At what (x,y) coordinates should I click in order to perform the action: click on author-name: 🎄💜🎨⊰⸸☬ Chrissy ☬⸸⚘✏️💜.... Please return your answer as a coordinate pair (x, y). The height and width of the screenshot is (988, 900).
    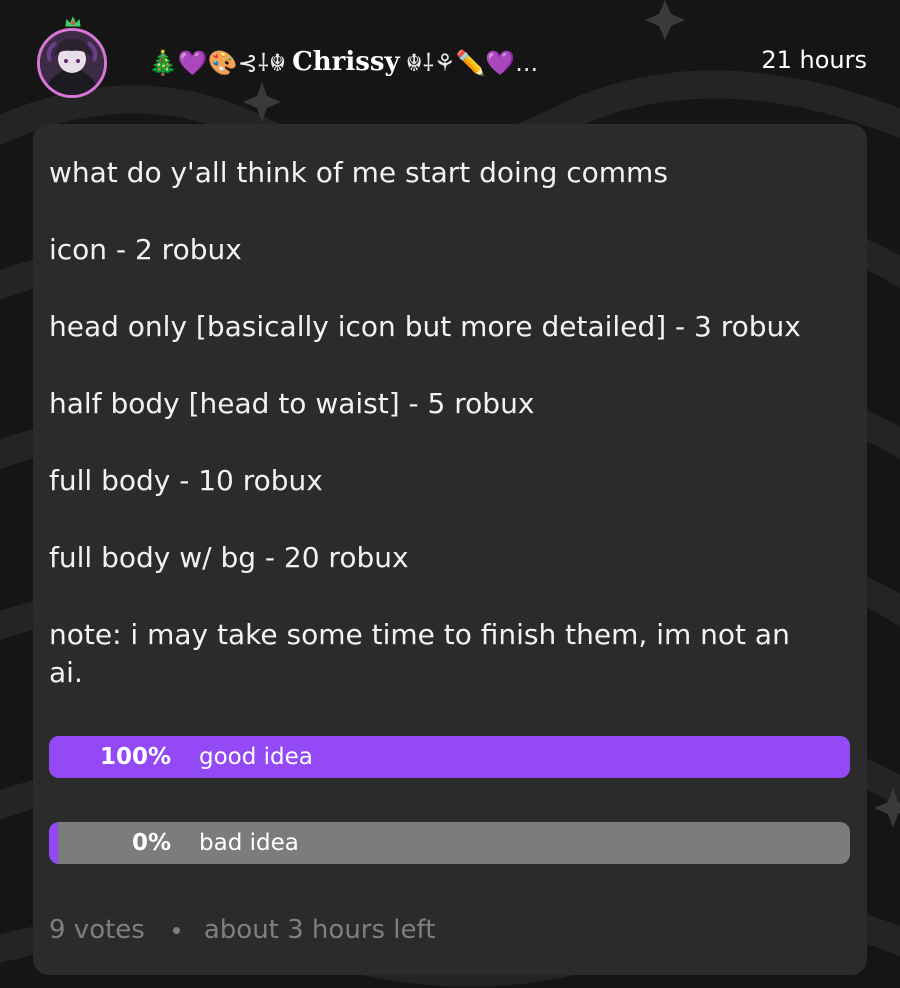
    Looking at the image, I should click on (428, 62).